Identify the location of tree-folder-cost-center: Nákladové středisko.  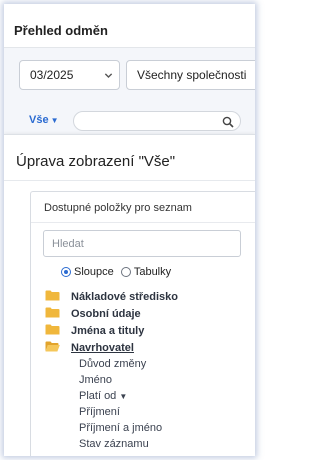
(147, 297).